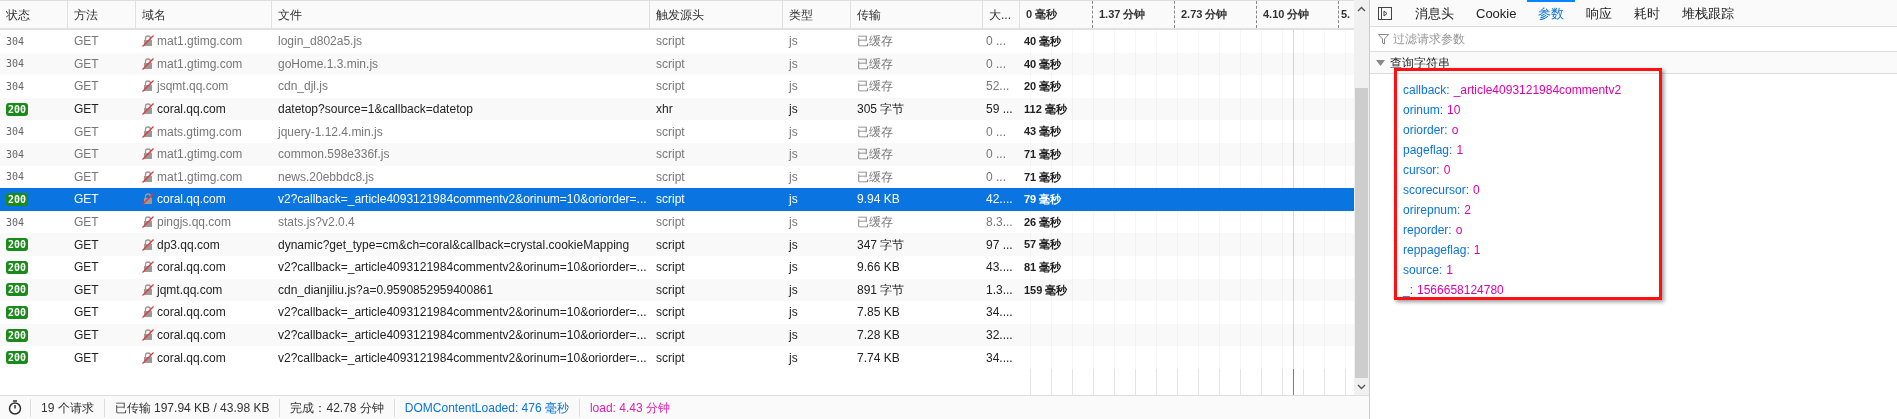 This screenshot has width=1897, height=419. What do you see at coordinates (1455, 130) in the screenshot?
I see `param-value: o` at bounding box center [1455, 130].